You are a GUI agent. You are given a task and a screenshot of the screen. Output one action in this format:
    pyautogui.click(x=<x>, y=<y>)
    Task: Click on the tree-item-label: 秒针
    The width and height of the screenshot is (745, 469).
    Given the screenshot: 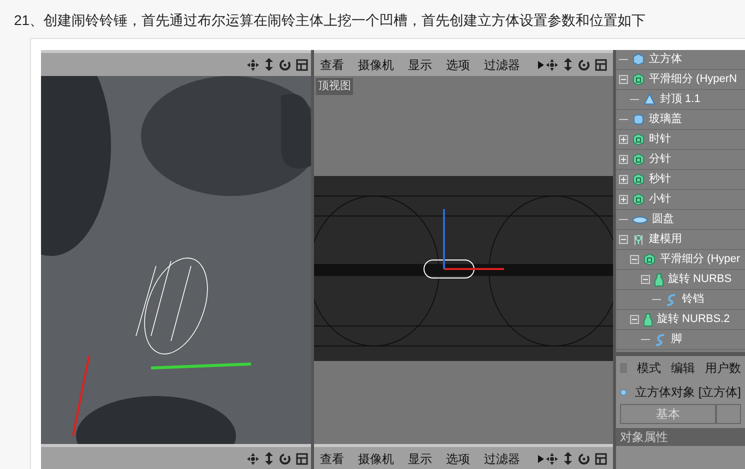 What is the action you would take?
    pyautogui.click(x=660, y=179)
    